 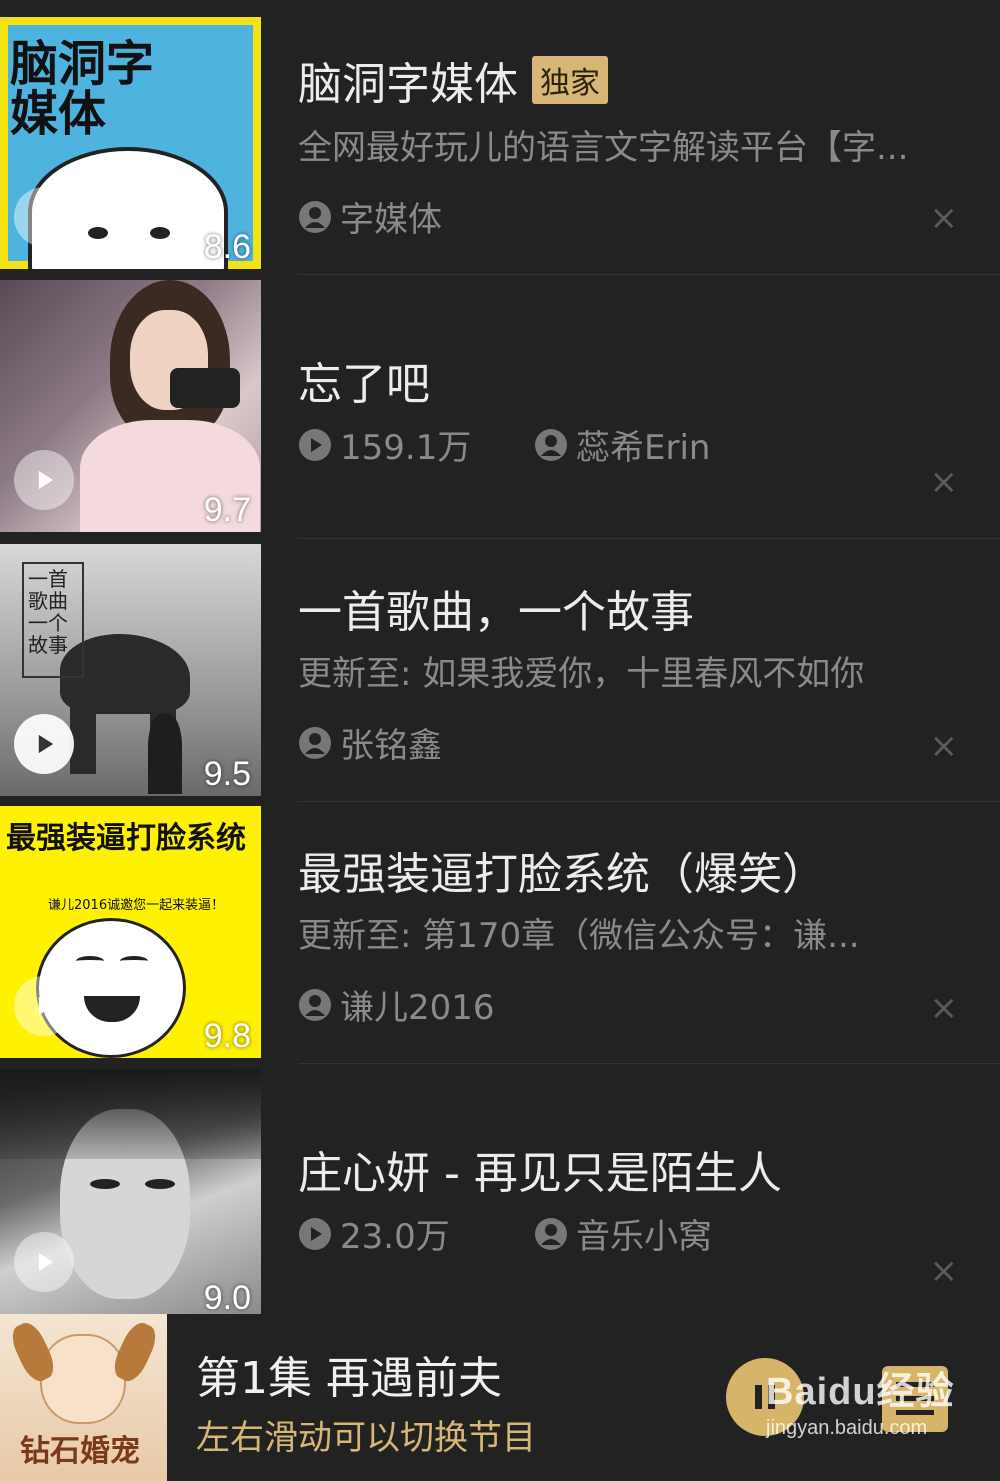 What do you see at coordinates (126, 838) in the screenshot?
I see `cover-title-text: 最强装逼打脸系统` at bounding box center [126, 838].